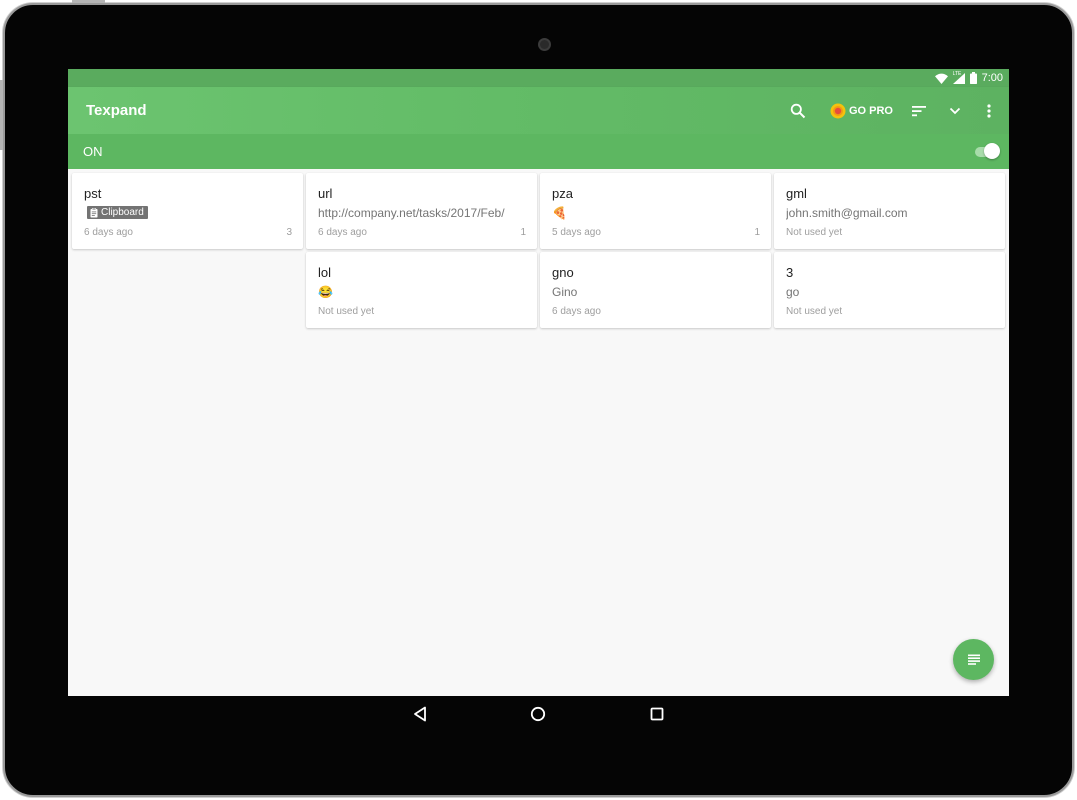 Image resolution: width=1077 pixels, height=800 pixels. Describe the element at coordinates (289, 232) in the screenshot. I see `card-usage-count: 3` at that location.